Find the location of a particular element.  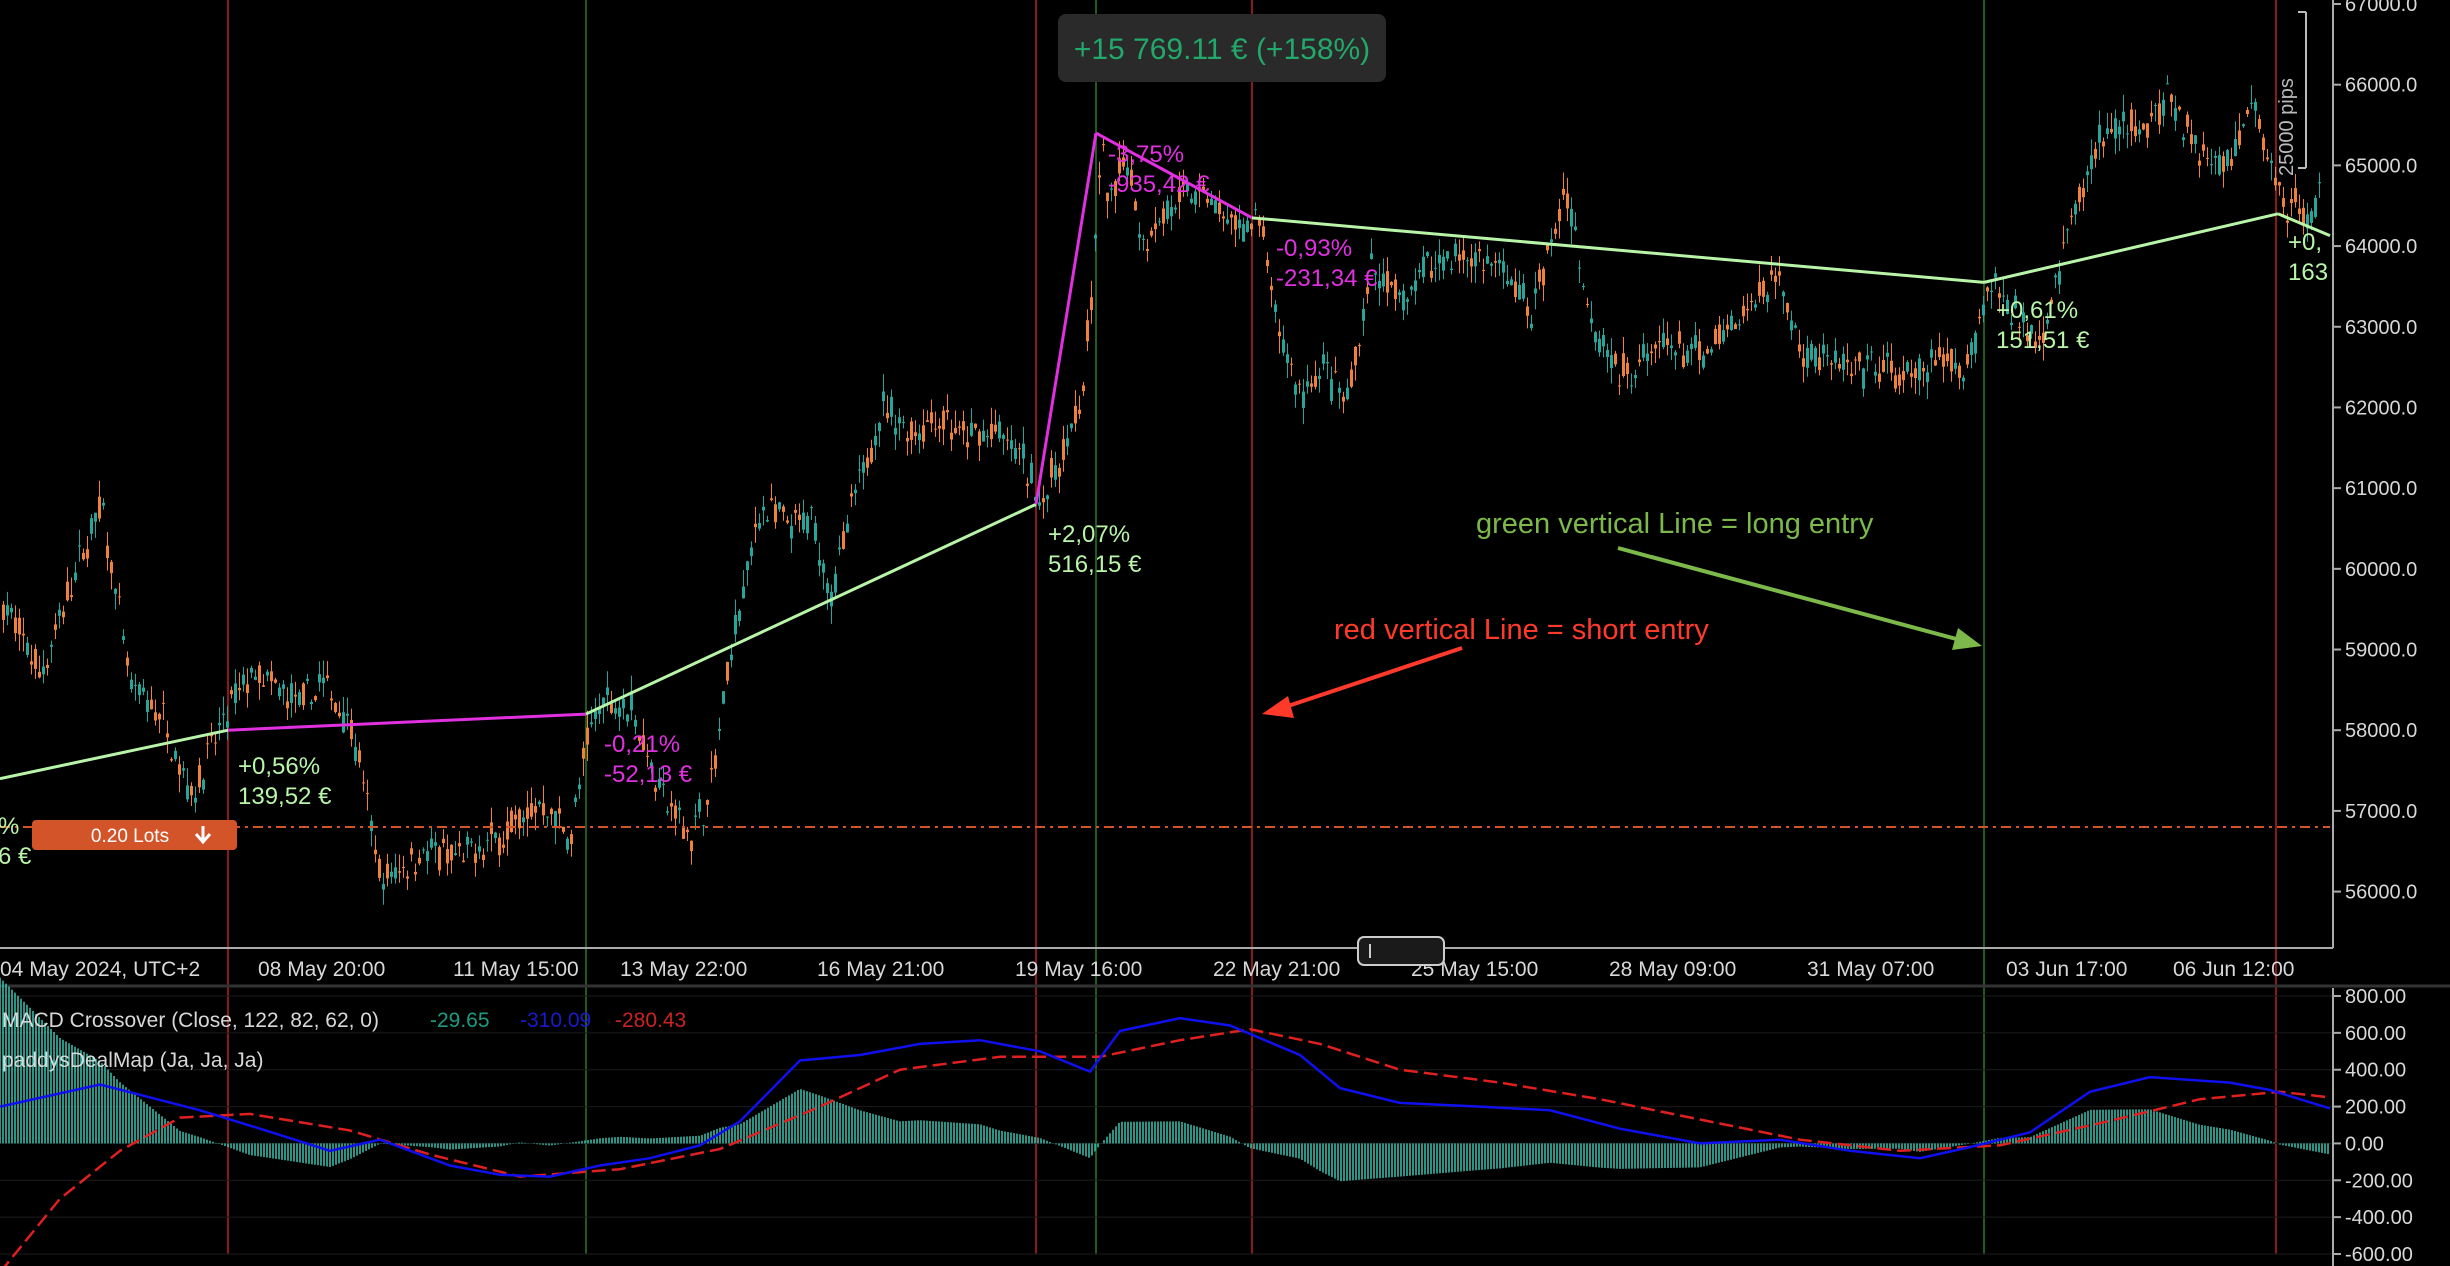

trade-label-amount: -52,13 € is located at coordinates (648, 774).